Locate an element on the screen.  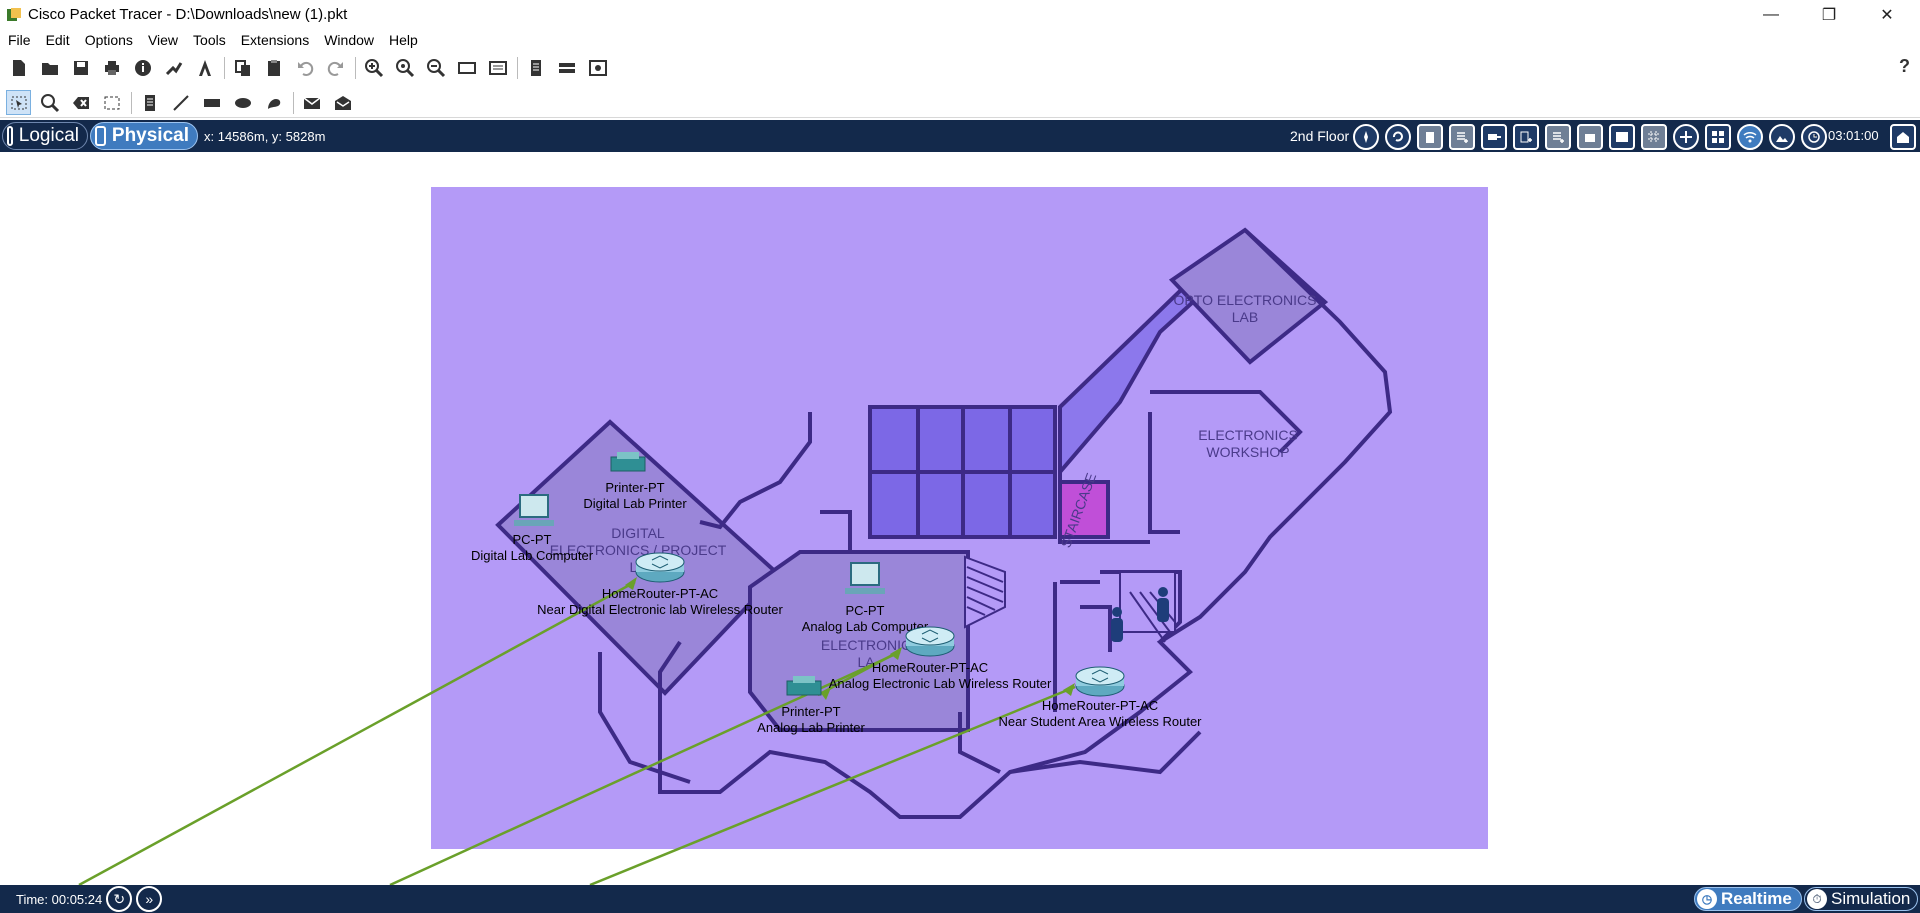
building-icon is located at coordinates (1430, 137).